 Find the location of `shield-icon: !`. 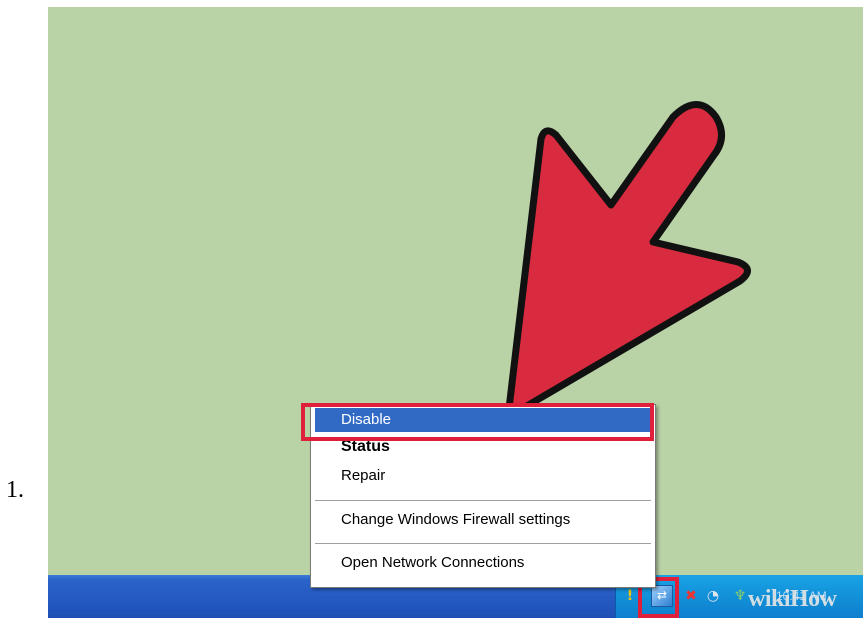

shield-icon: ! is located at coordinates (630, 596).